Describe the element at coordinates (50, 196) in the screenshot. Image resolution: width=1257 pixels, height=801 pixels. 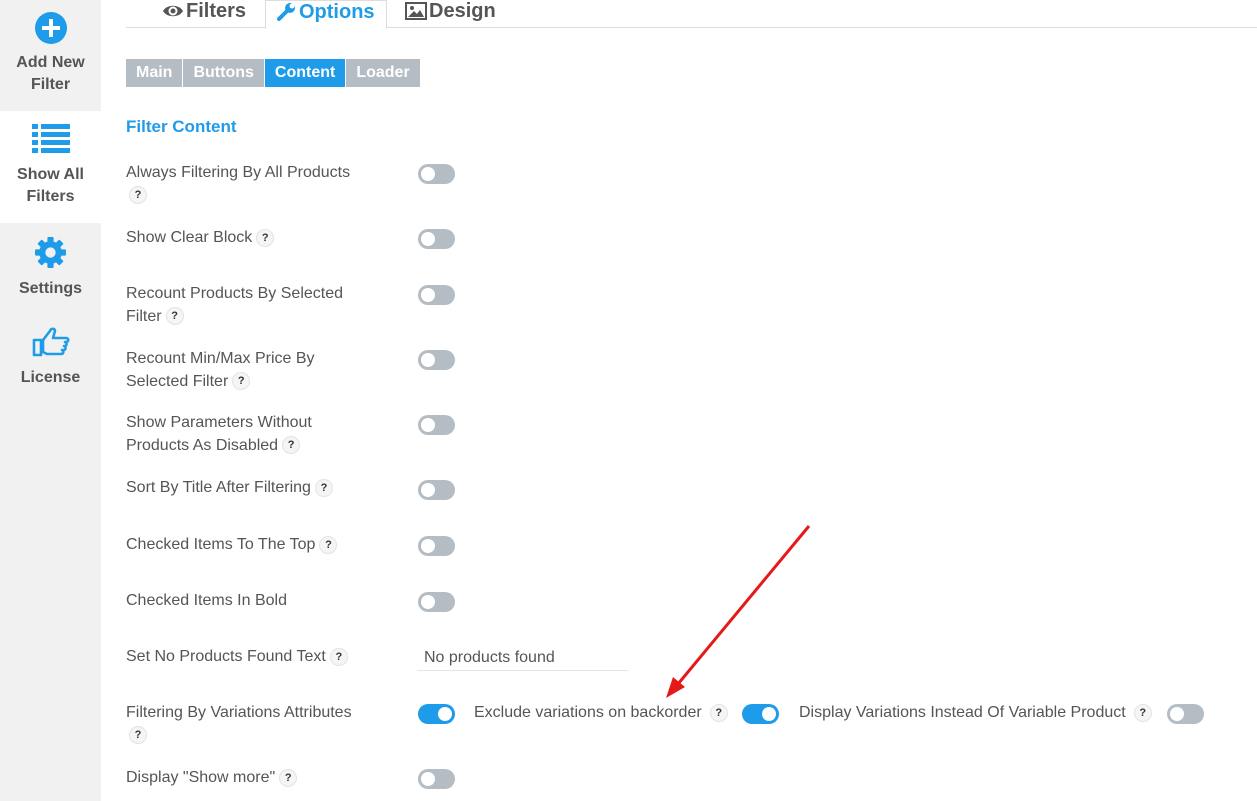
I see `sidebar-item-label: Filters` at that location.